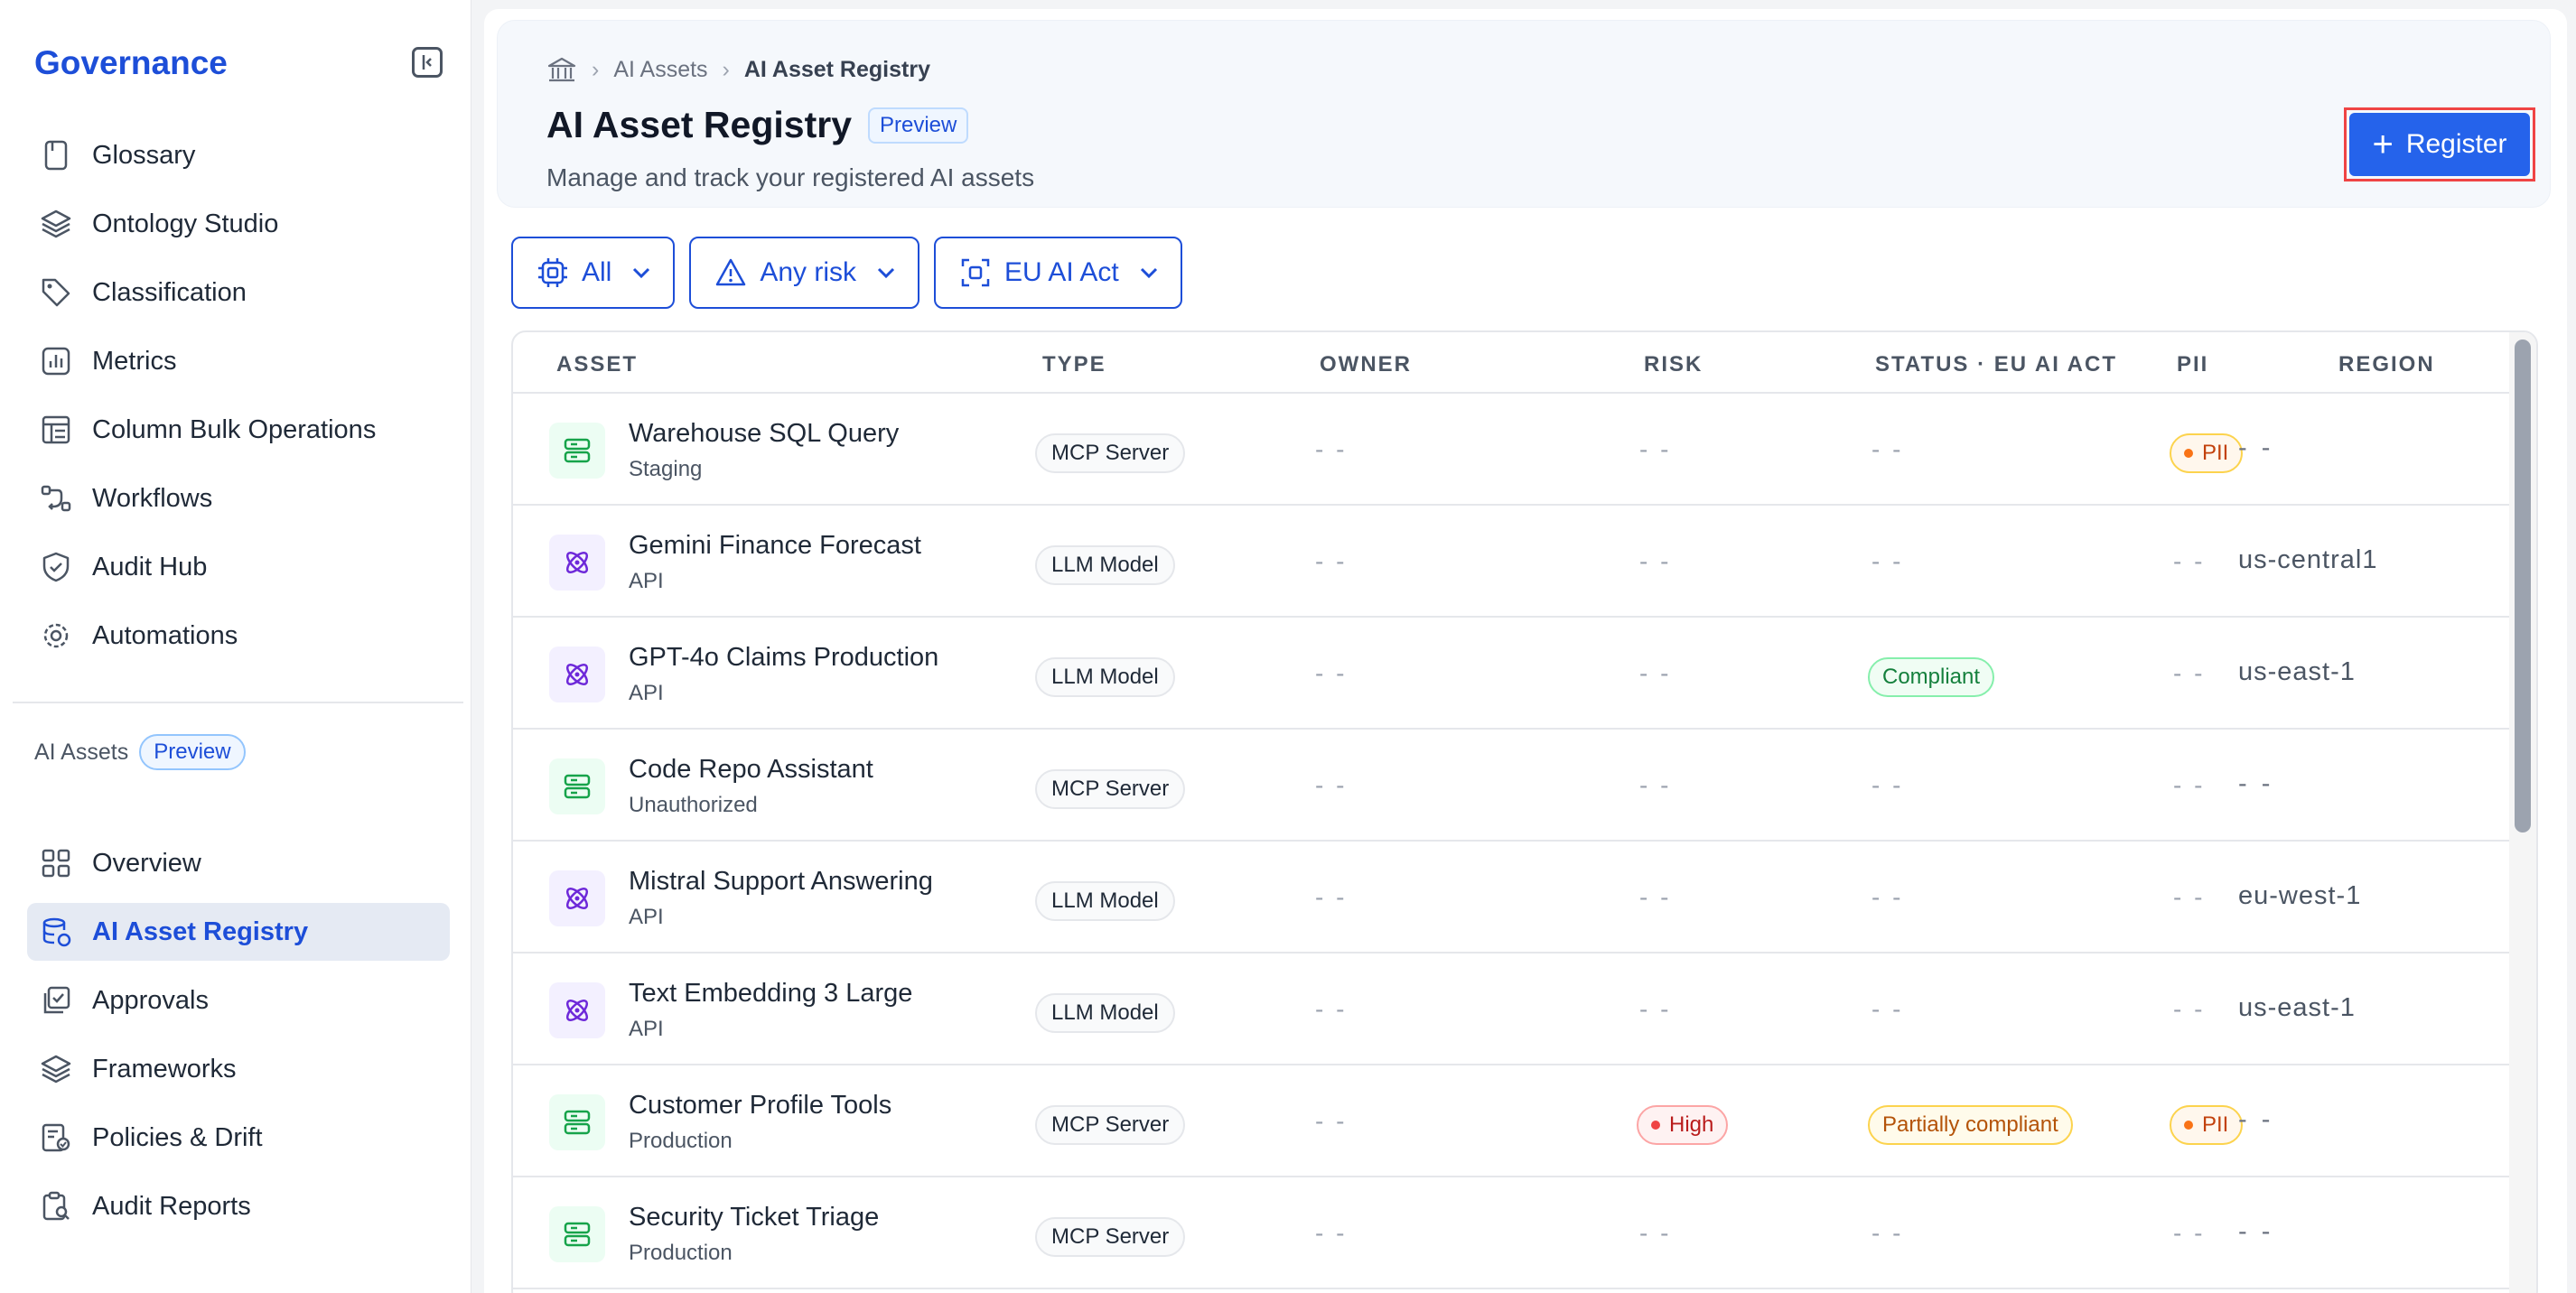 The image size is (2576, 1293). I want to click on layers-icon, so click(56, 1069).